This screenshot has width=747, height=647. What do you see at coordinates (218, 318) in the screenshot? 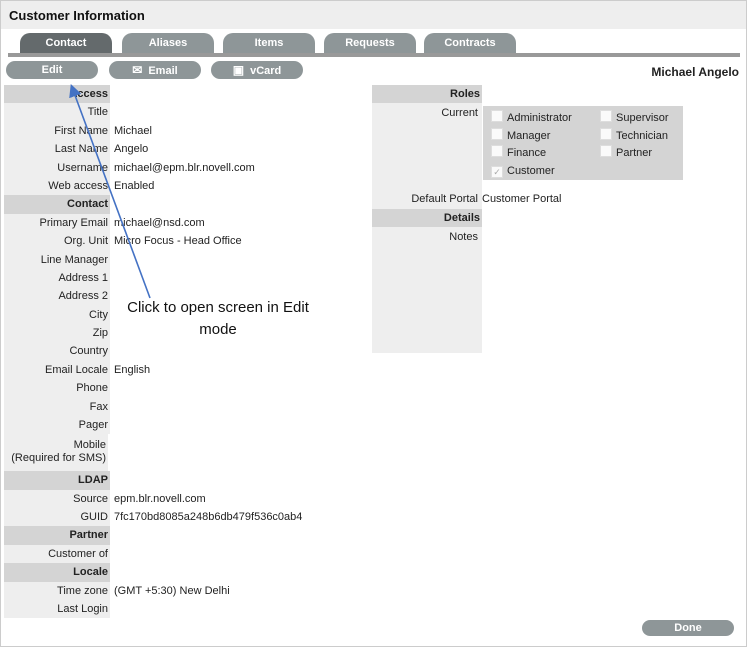
I see `annotation-text: Click to open screen in Edit mode` at bounding box center [218, 318].